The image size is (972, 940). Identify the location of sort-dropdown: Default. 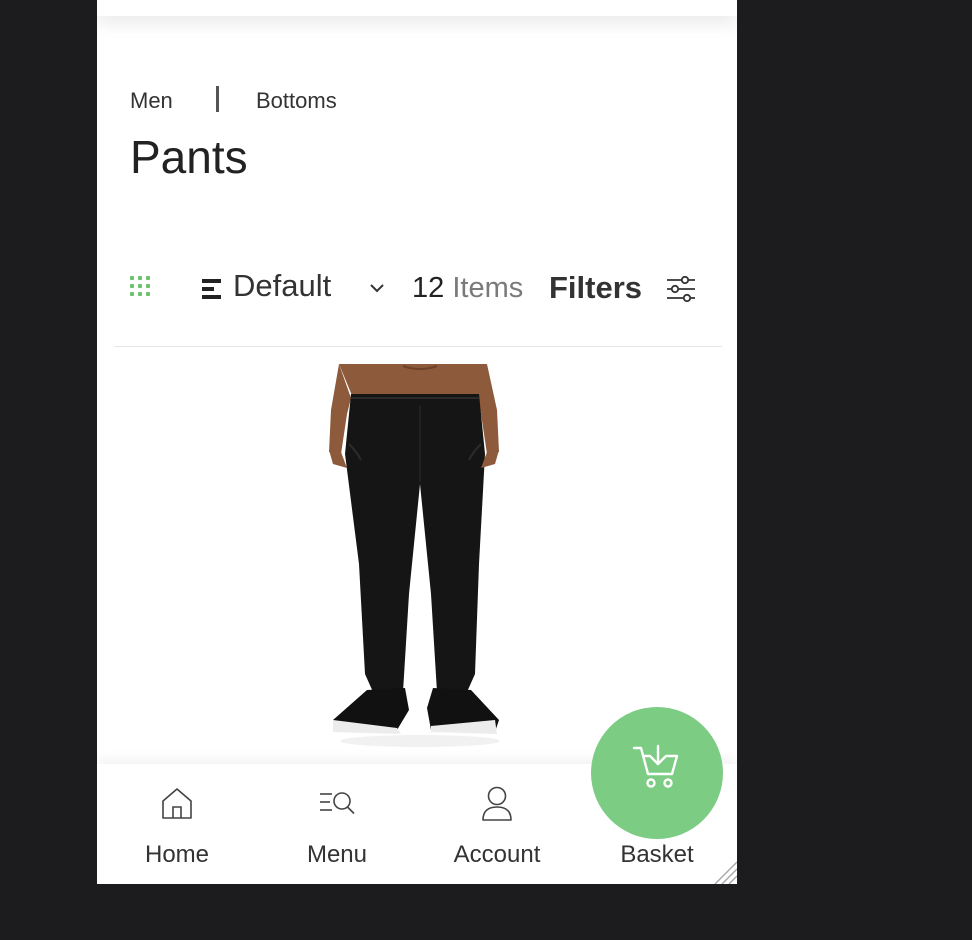
(282, 286).